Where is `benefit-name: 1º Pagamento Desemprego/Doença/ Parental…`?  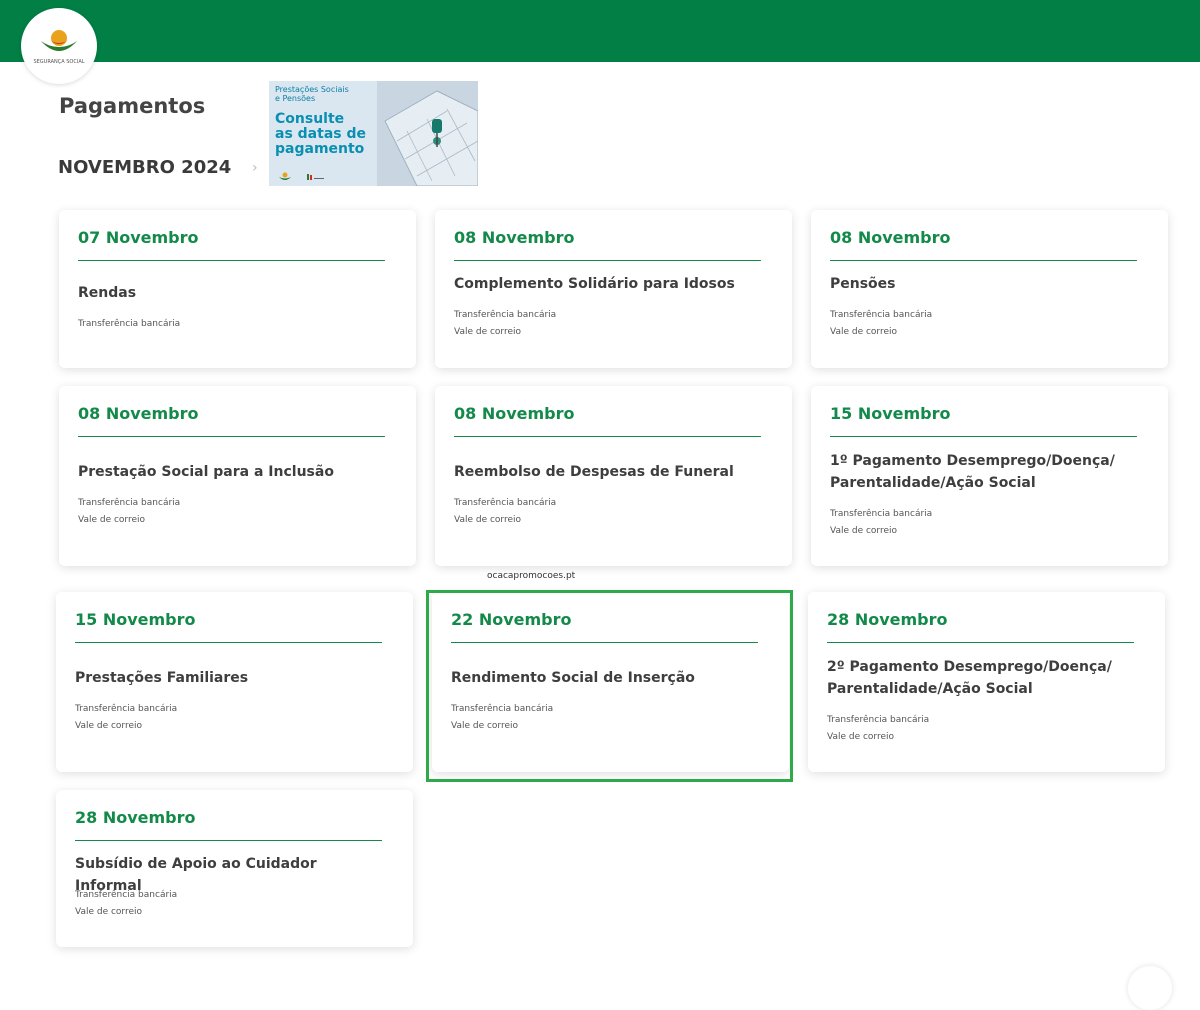 benefit-name: 1º Pagamento Desemprego/Doença/ Parental… is located at coordinates (986, 472).